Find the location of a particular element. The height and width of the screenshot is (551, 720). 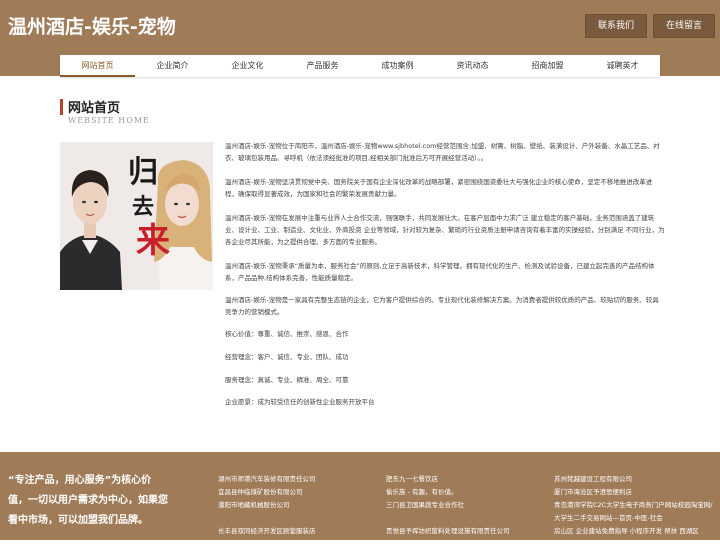

footer-link: 贵觉县予挥坊织废料处理设施有限责任公司 is located at coordinates (466, 531).